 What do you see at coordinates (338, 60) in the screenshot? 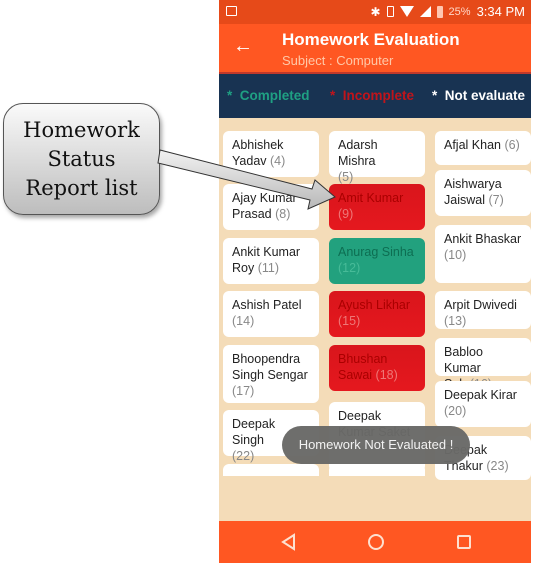
I see `page-subtitle: Subject : Computer` at bounding box center [338, 60].